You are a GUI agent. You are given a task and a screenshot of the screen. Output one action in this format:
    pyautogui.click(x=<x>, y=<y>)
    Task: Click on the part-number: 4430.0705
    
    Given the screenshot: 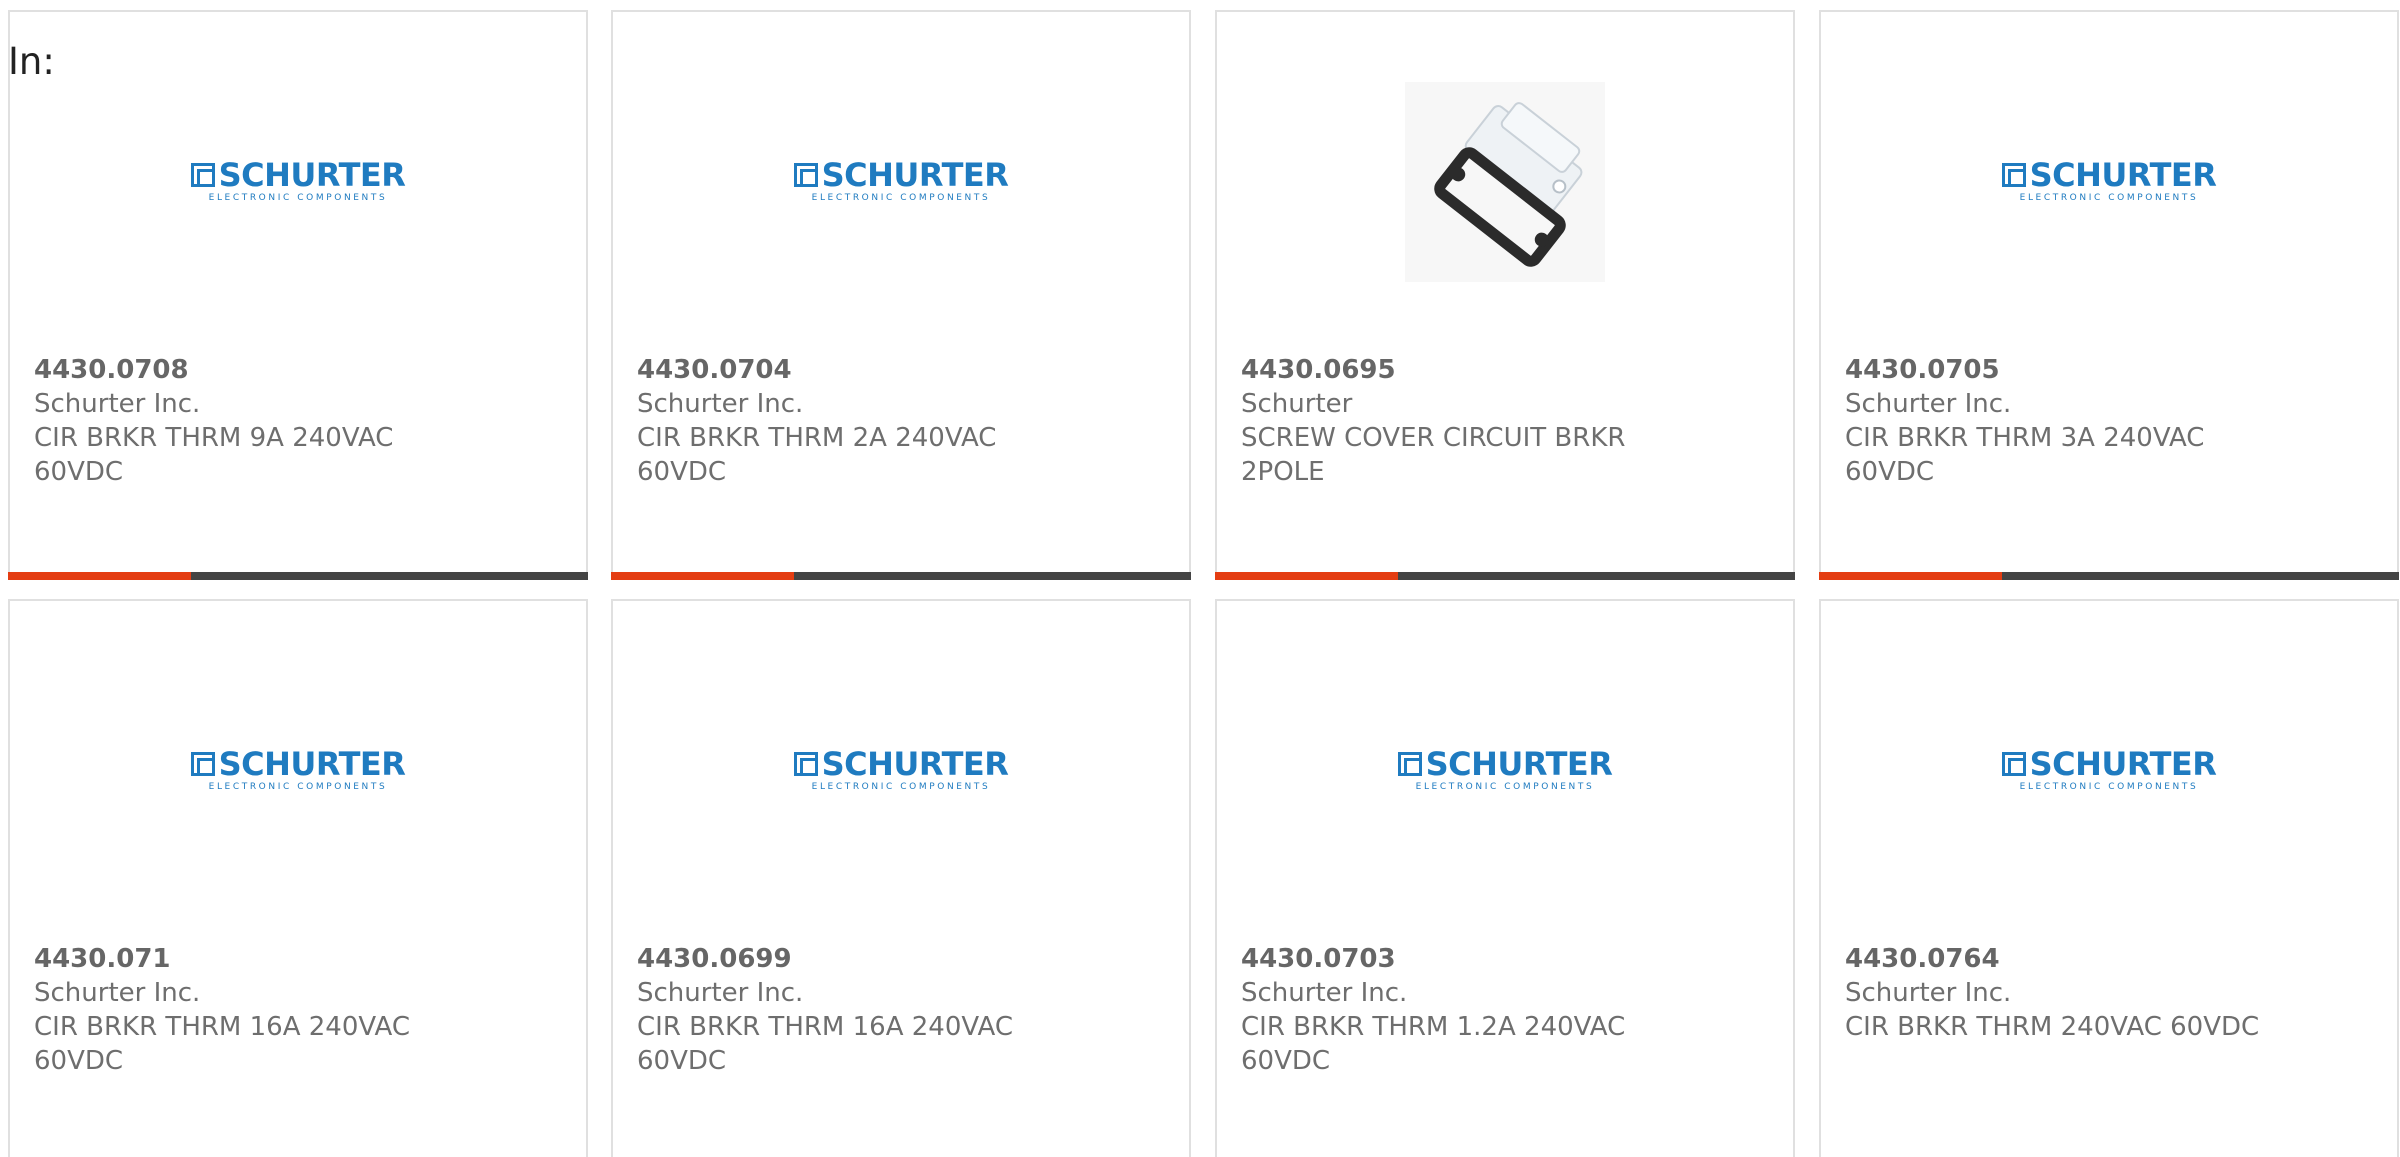 What is the action you would take?
    pyautogui.click(x=2109, y=370)
    